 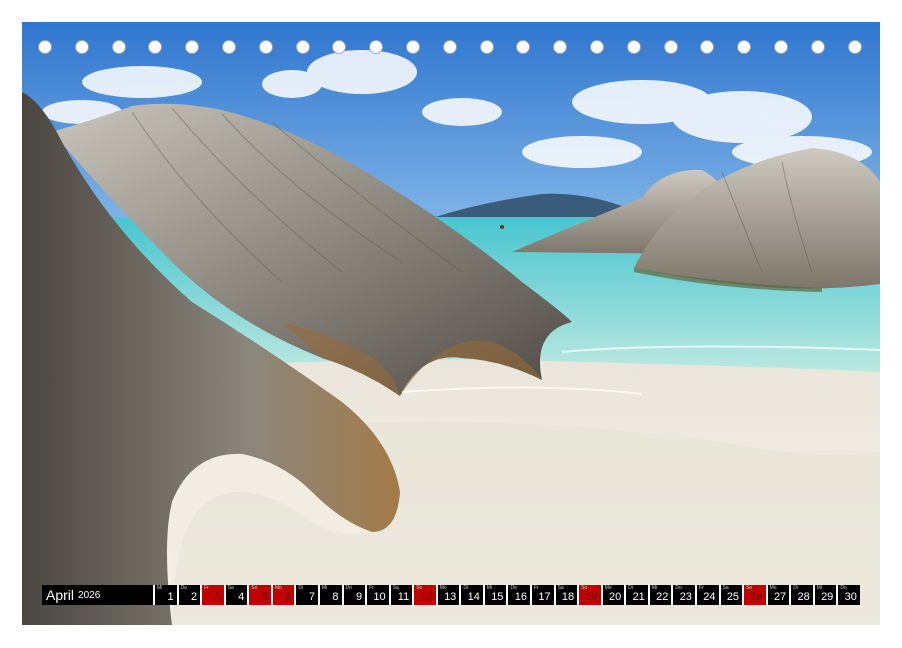 I want to click on day-cell: Mi 8, so click(x=329, y=595).